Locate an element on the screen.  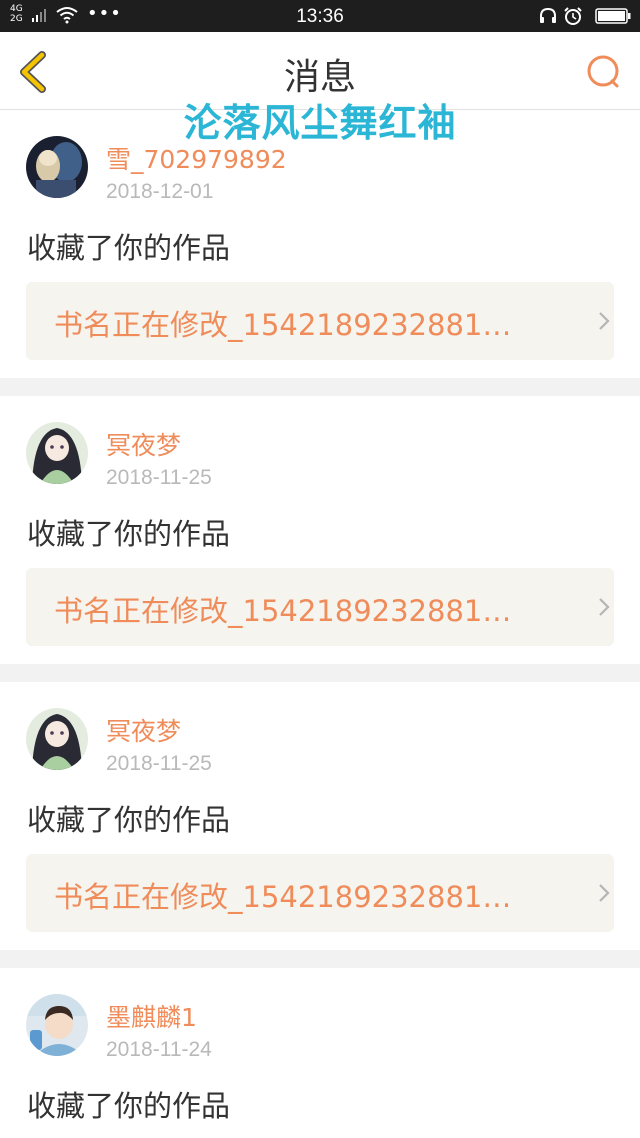
message-date: 2018-12-01 is located at coordinates (160, 191).